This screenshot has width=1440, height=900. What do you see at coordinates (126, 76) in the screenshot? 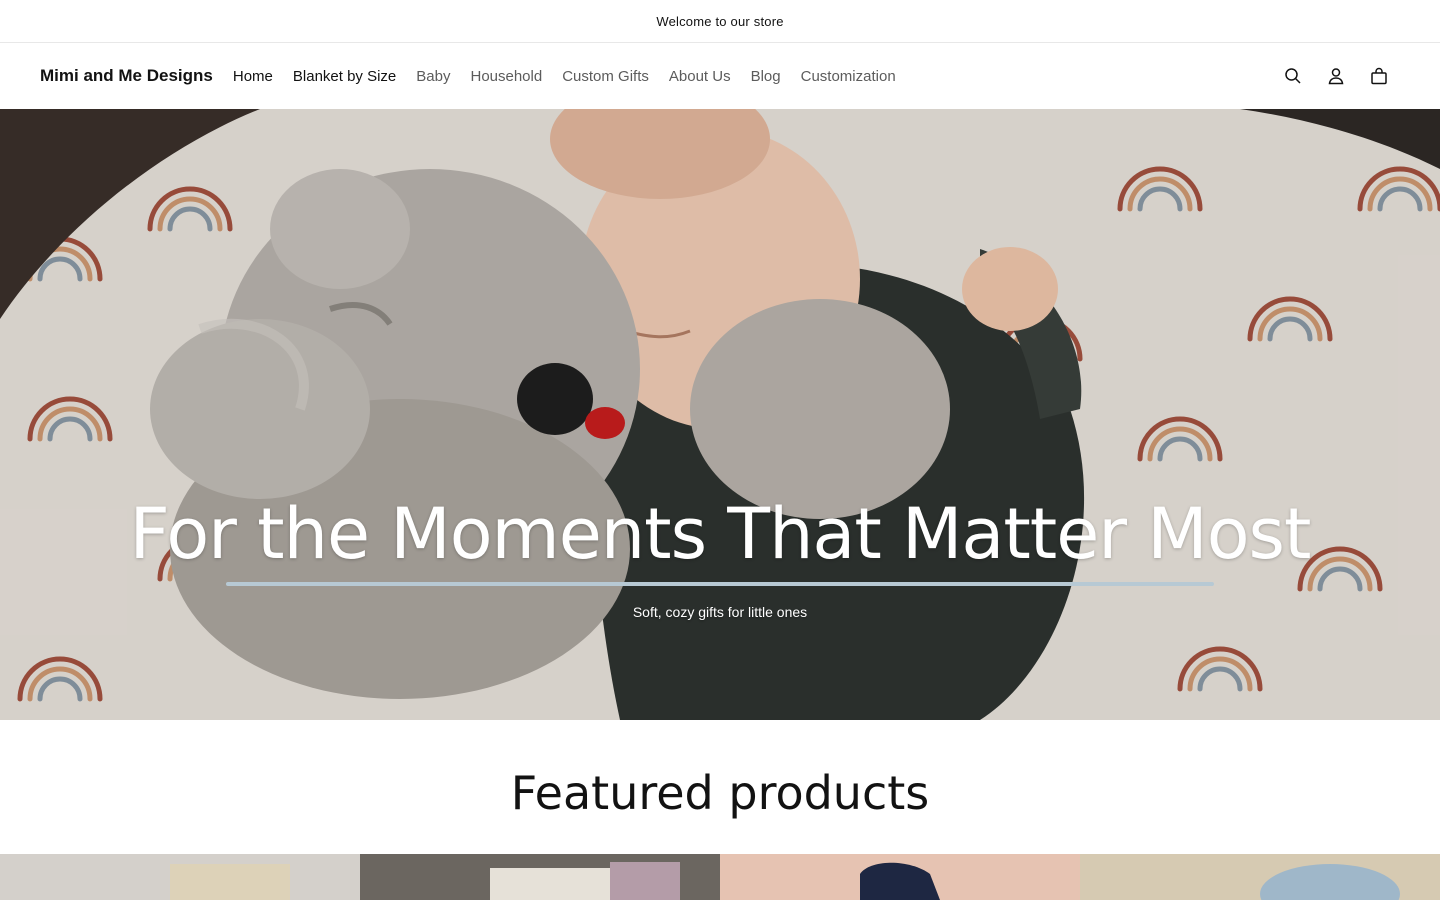
I see `brand-logo: Mimi and Me Designs` at bounding box center [126, 76].